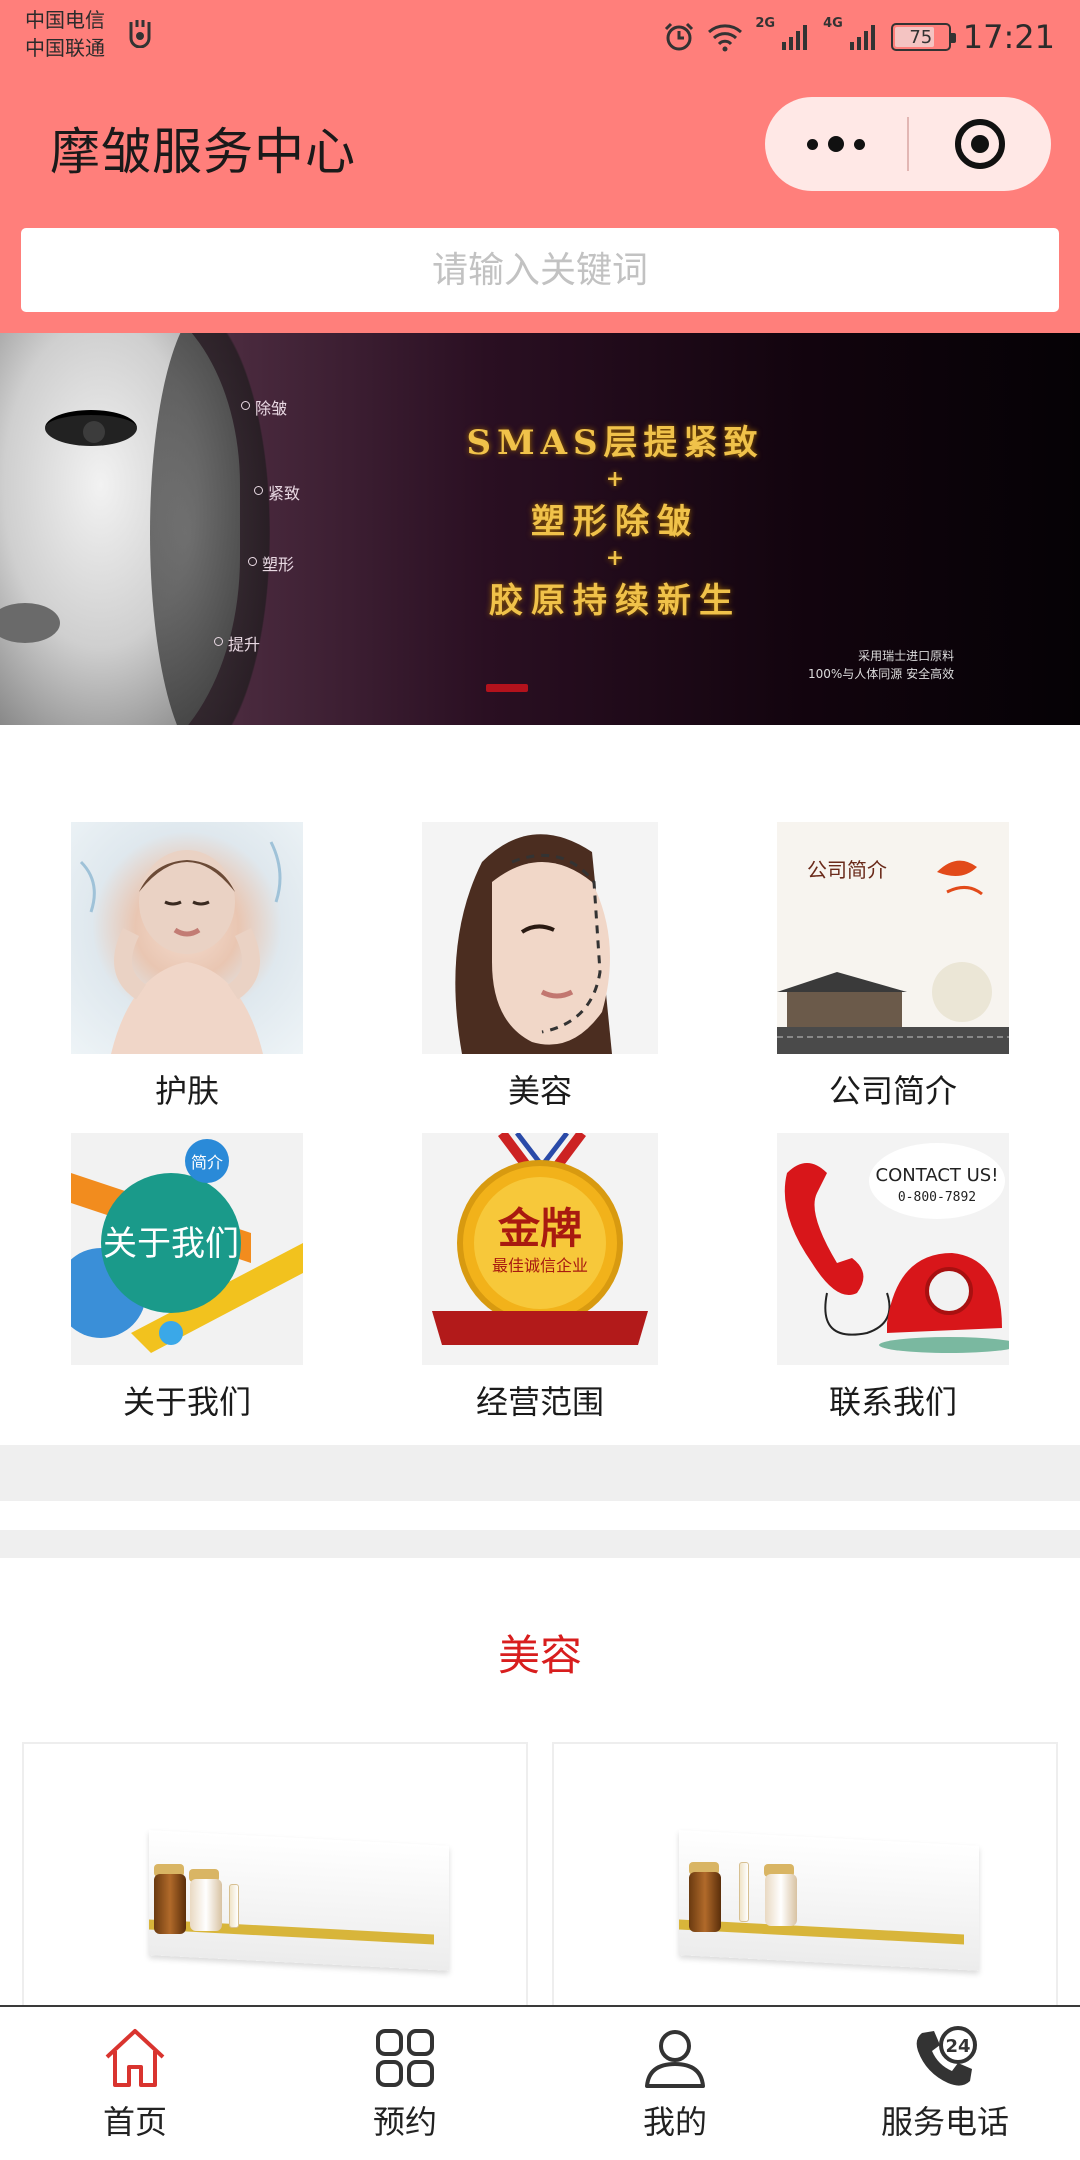 The image size is (1080, 2160). What do you see at coordinates (615, 601) in the screenshot?
I see `banner-headline-3: 胶原持续新生` at bounding box center [615, 601].